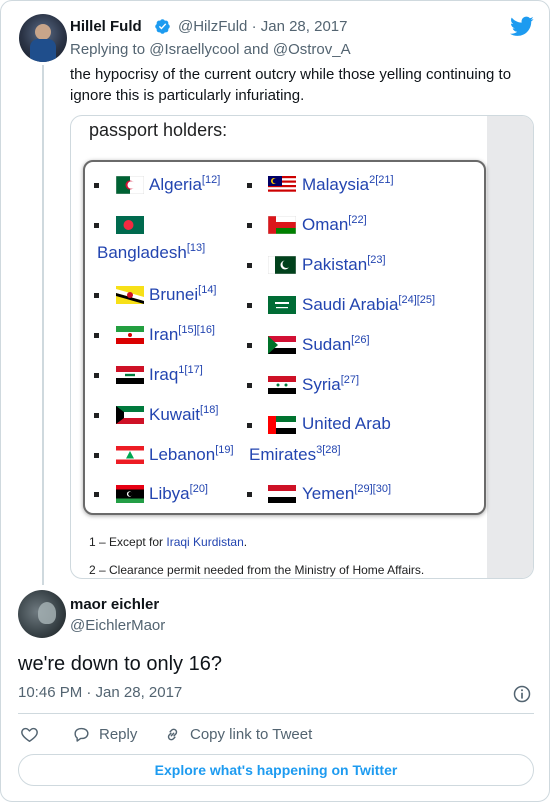  What do you see at coordinates (282, 185) in the screenshot?
I see `malaysia-flag-icon` at bounding box center [282, 185].